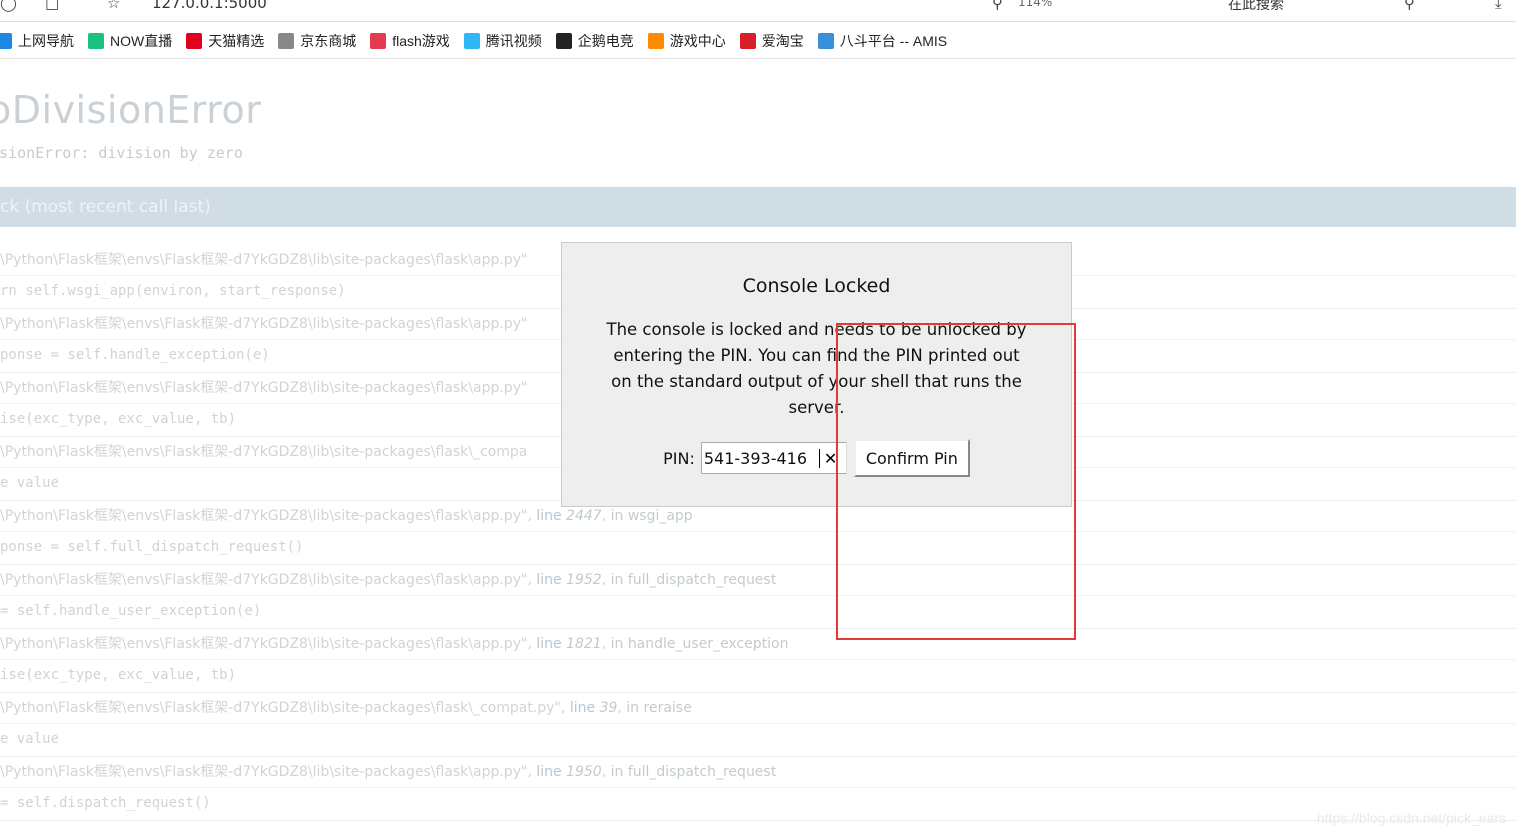  Describe the element at coordinates (758, 804) in the screenshot. I see `frame-code: = self.dispatch_request()` at that location.